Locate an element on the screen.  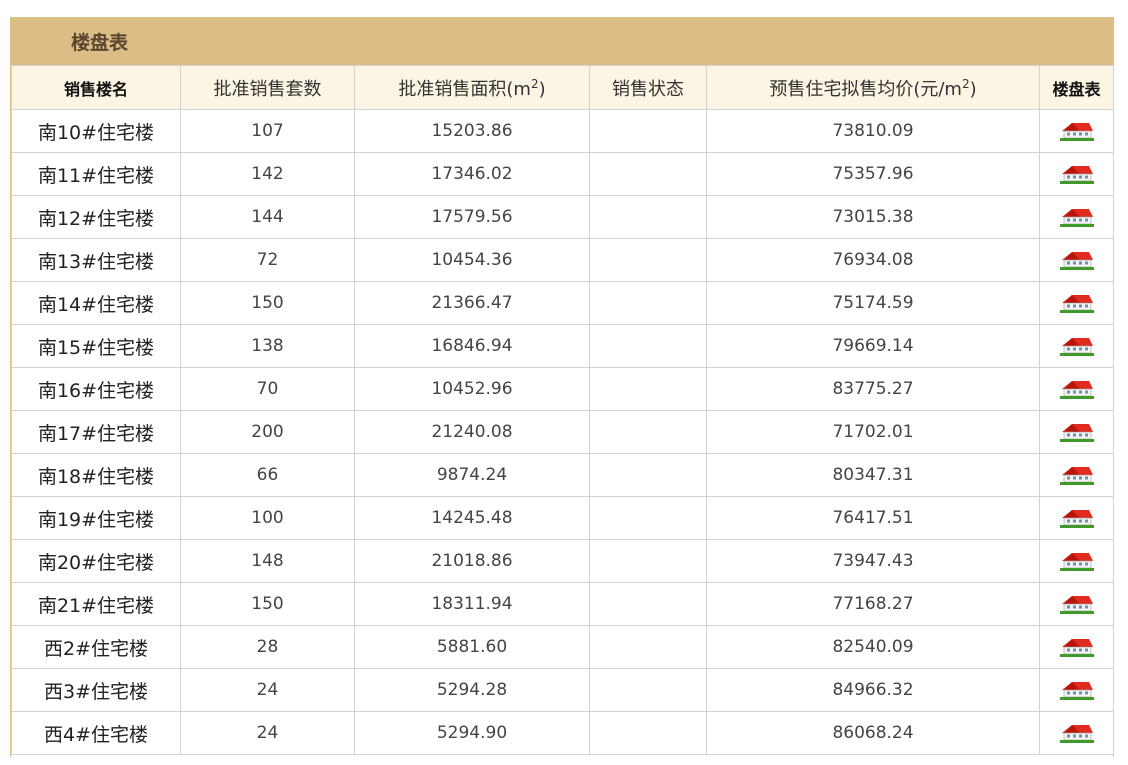
average-price-cell: 75357.96 is located at coordinates (873, 174).